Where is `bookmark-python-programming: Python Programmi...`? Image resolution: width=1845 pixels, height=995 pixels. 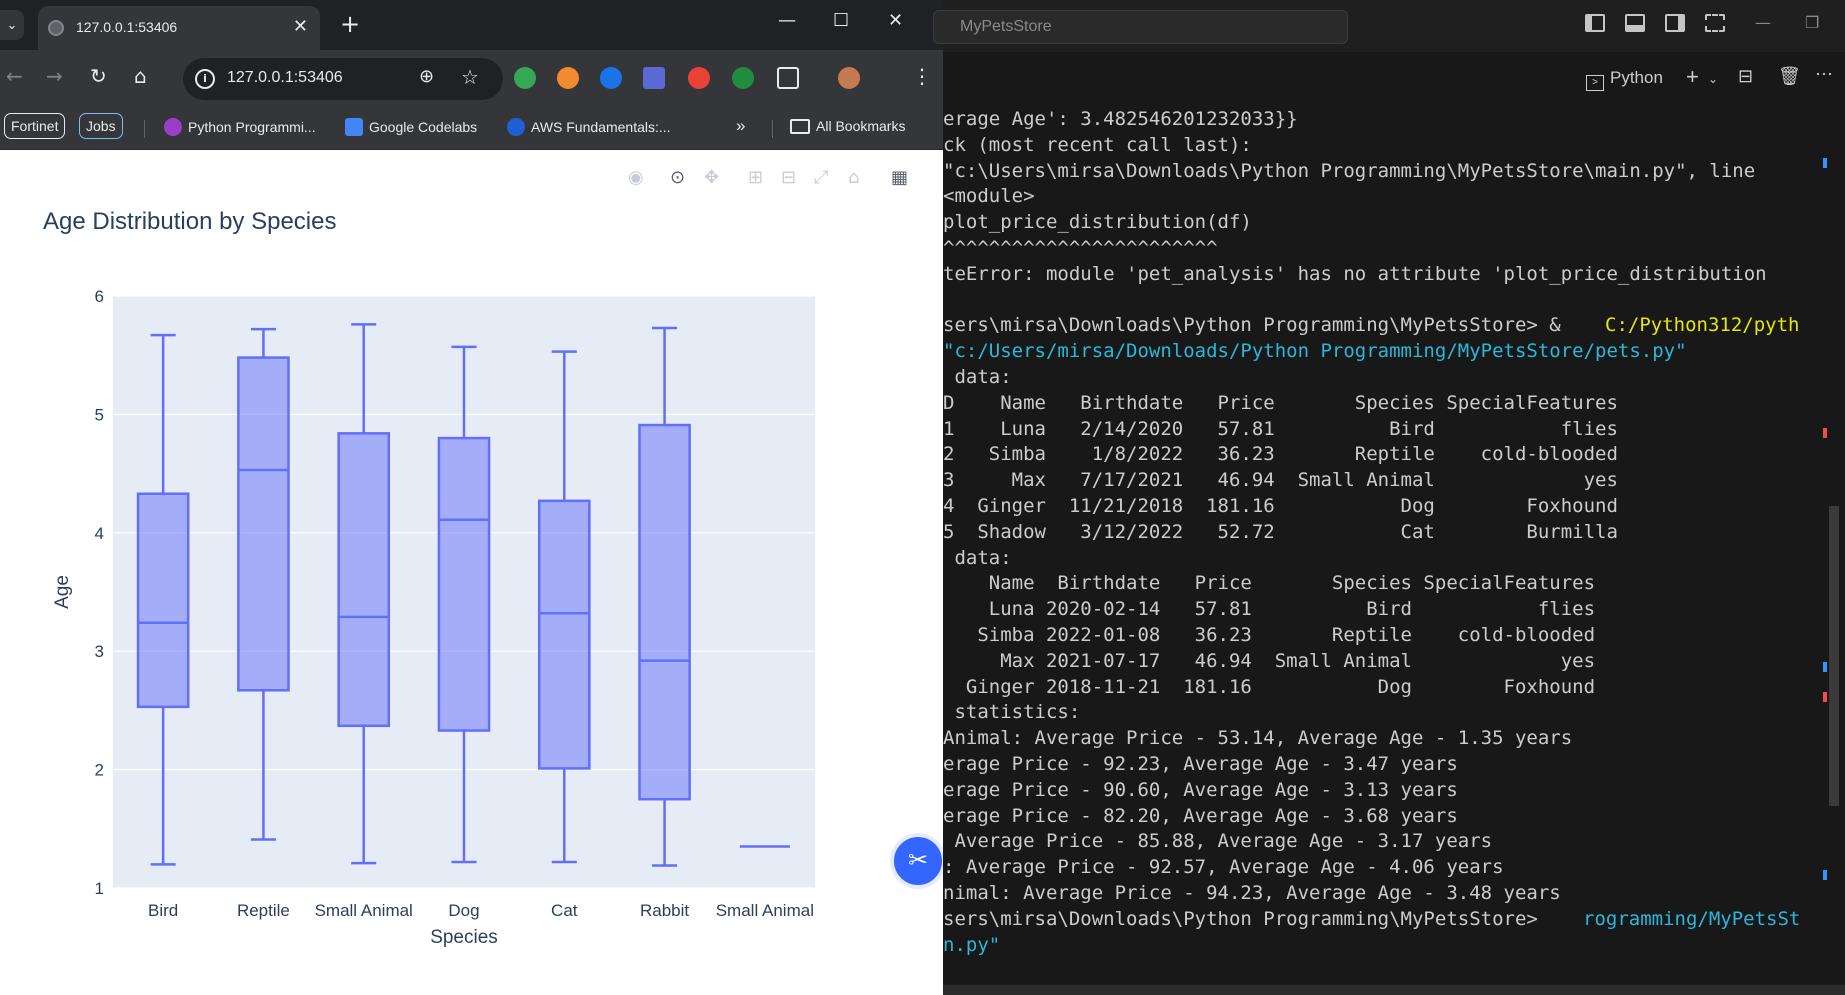
bookmark-python-programming: Python Programmi... is located at coordinates (240, 127).